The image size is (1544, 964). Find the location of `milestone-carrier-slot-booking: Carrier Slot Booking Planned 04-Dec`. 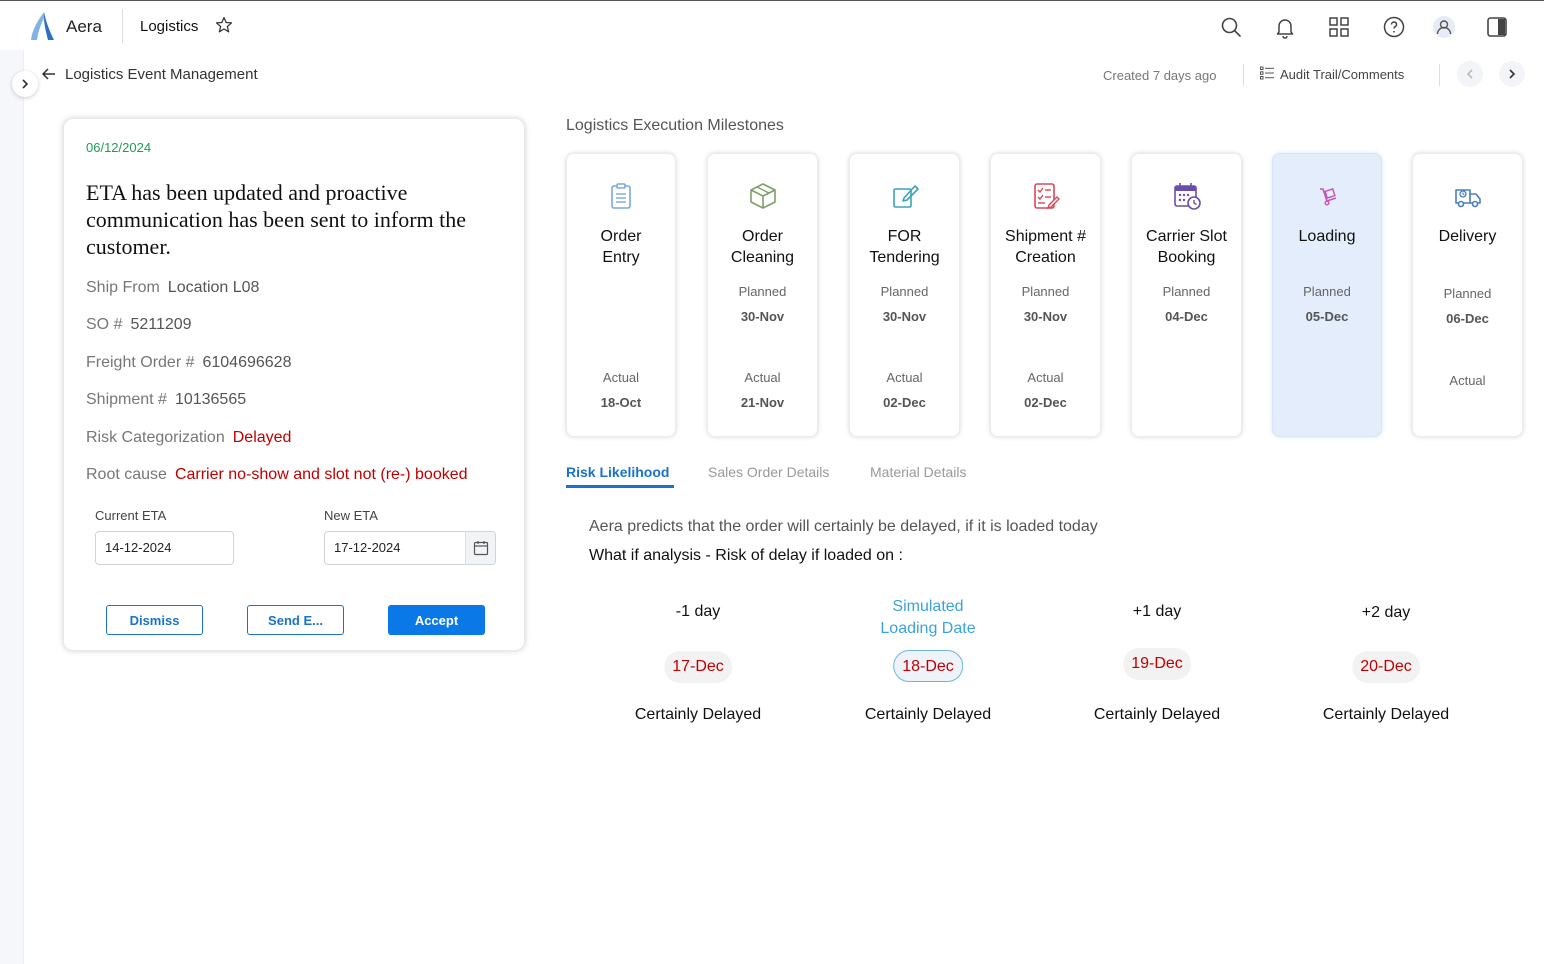

milestone-carrier-slot-booking: Carrier Slot Booking Planned 04-Dec is located at coordinates (1186, 295).